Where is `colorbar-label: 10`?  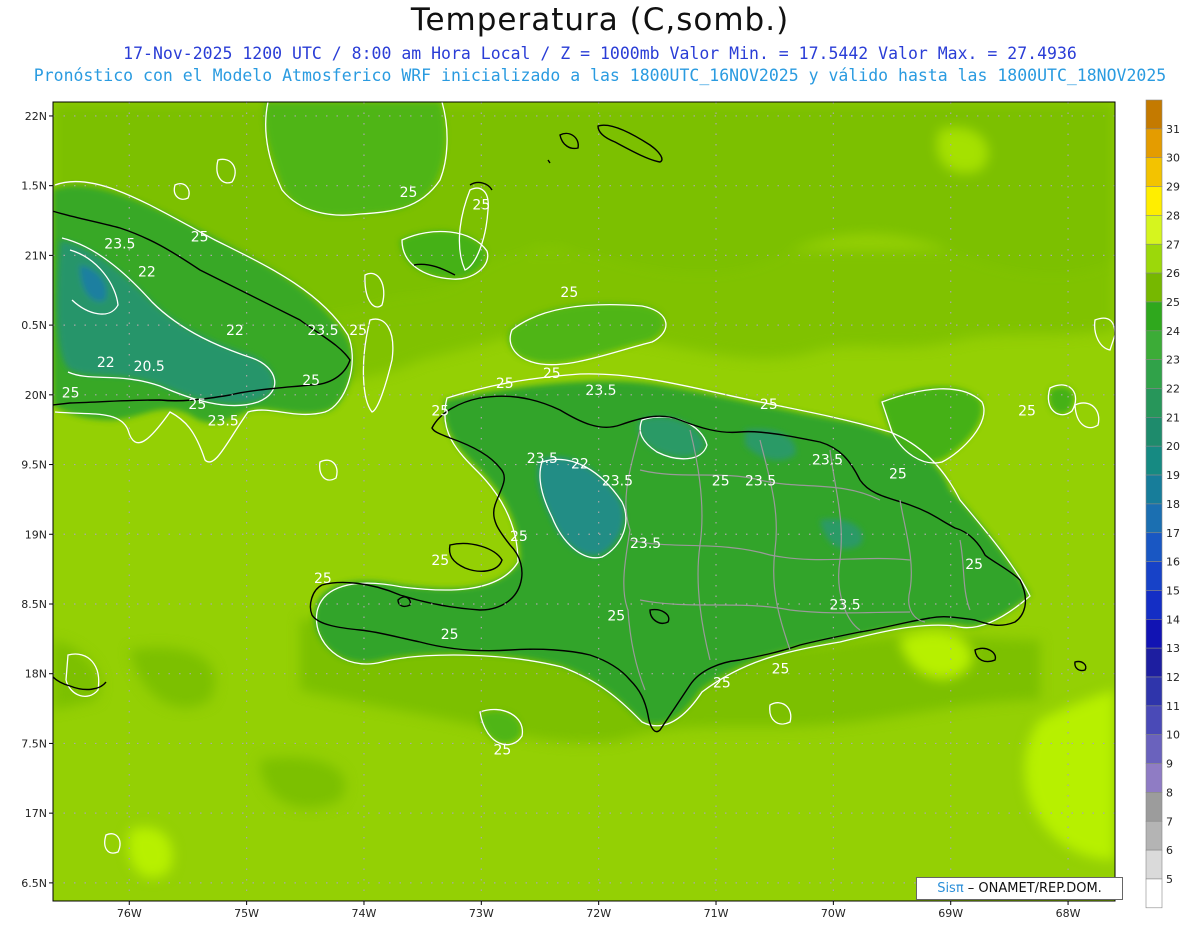
colorbar-label: 10 is located at coordinates (1173, 735).